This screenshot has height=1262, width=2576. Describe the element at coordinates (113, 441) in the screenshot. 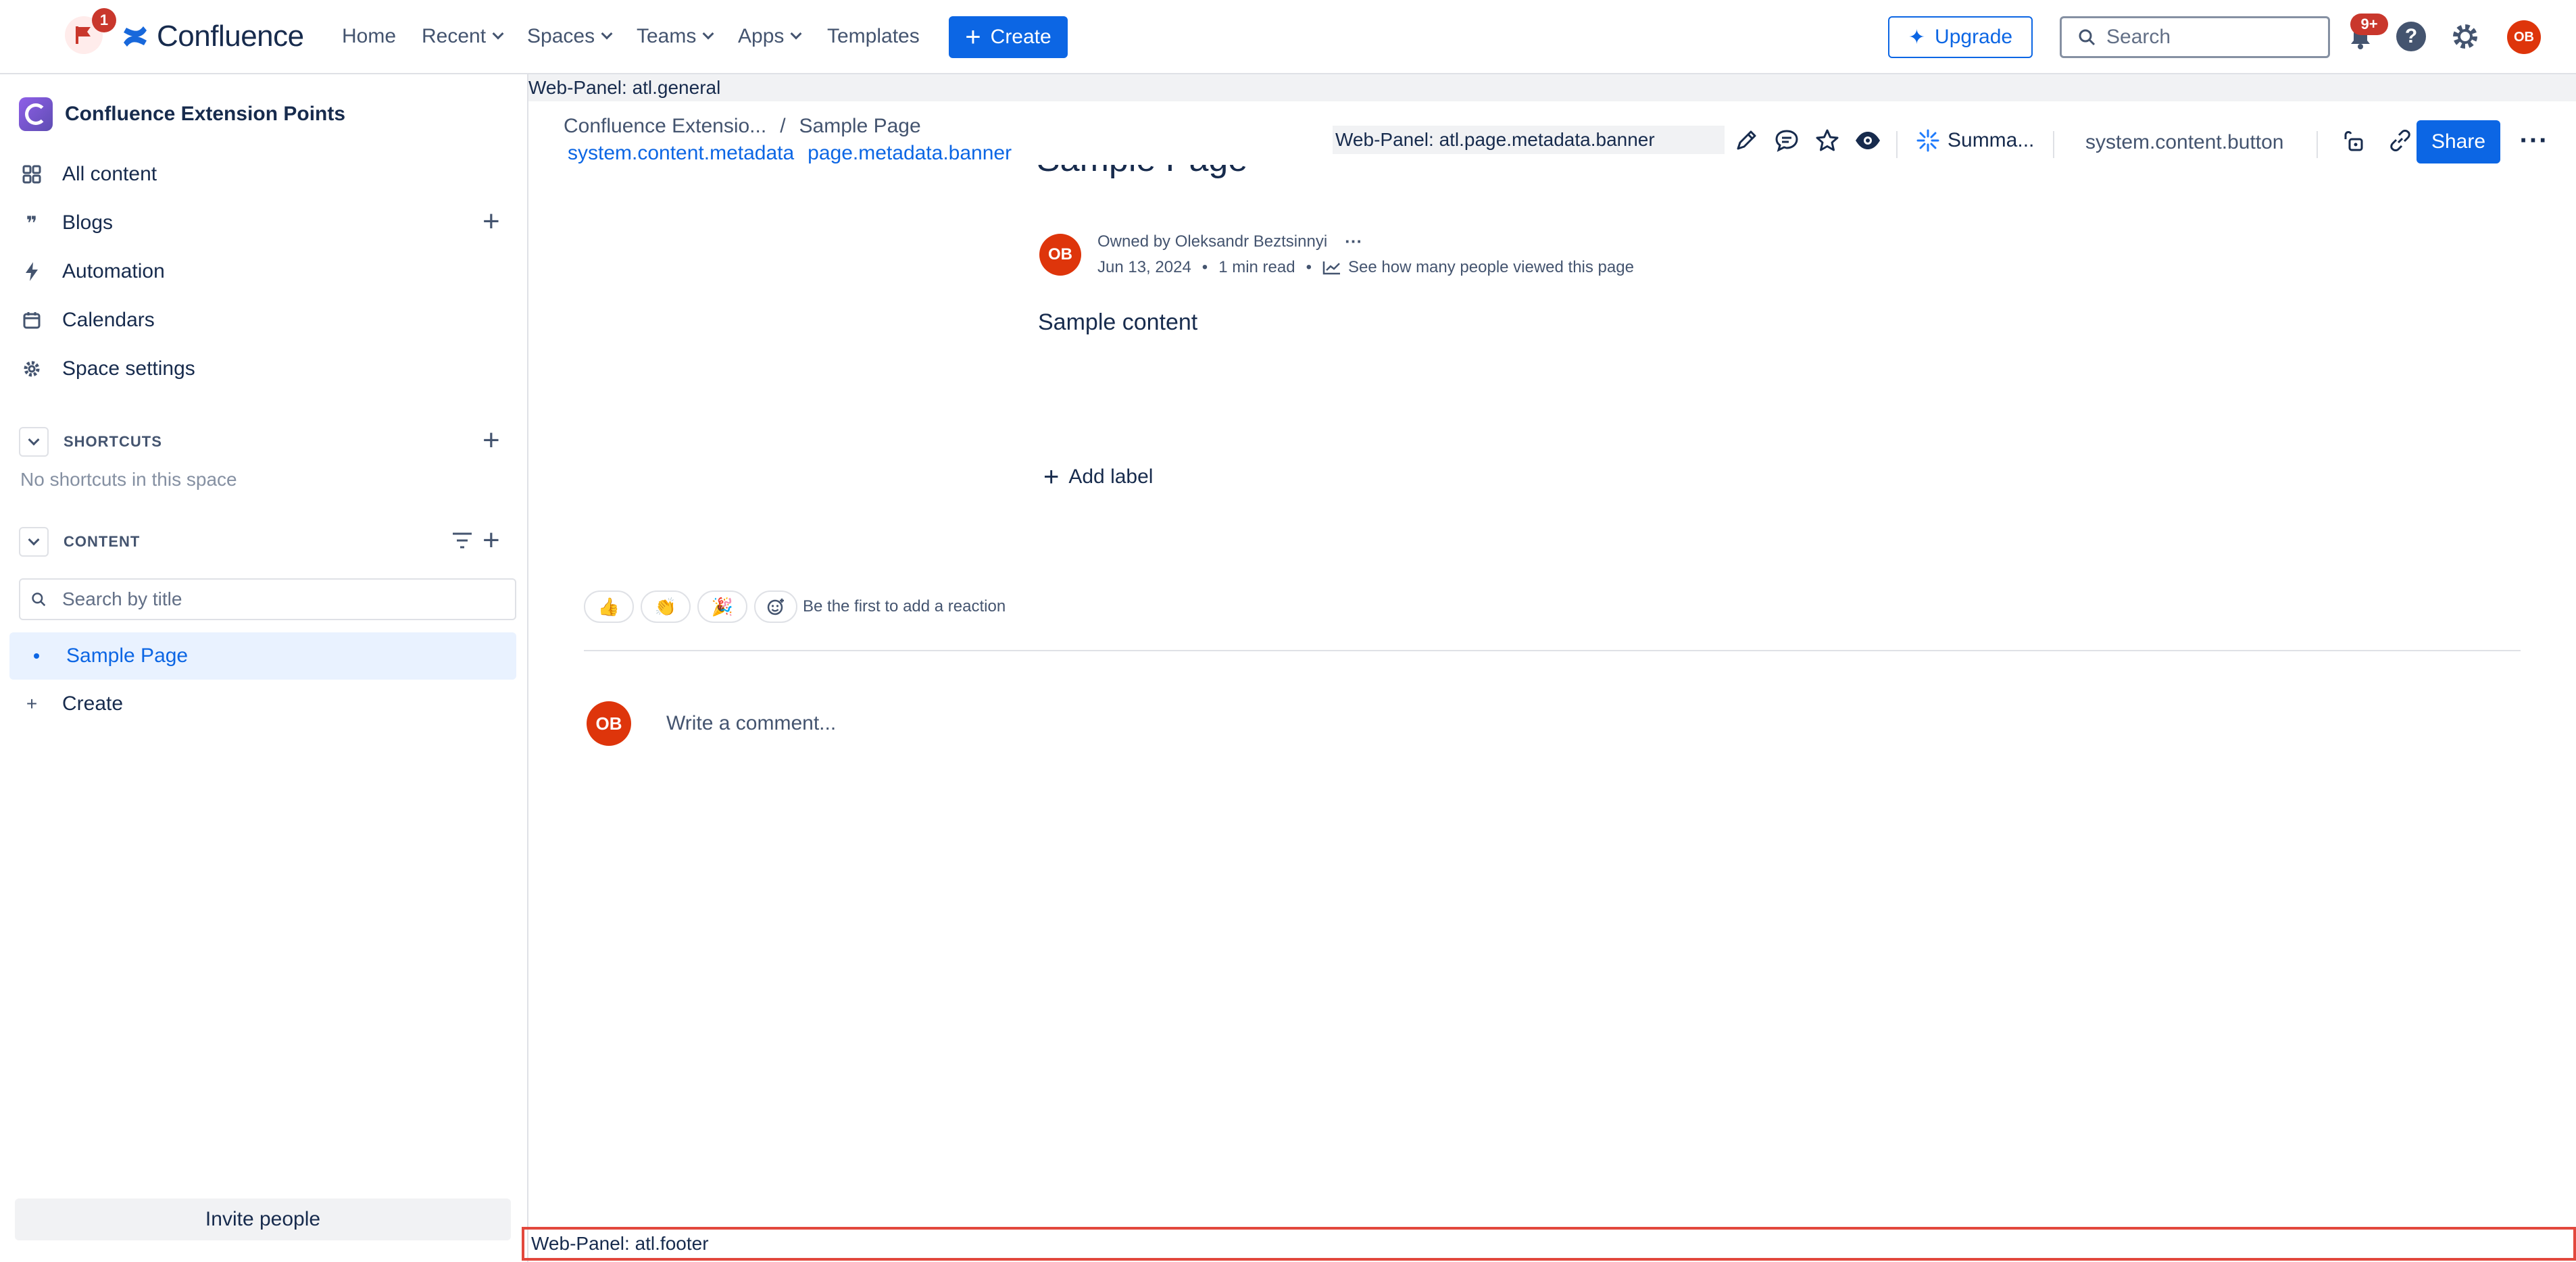

I see `shortcuts-title: SHORTCUTS` at that location.